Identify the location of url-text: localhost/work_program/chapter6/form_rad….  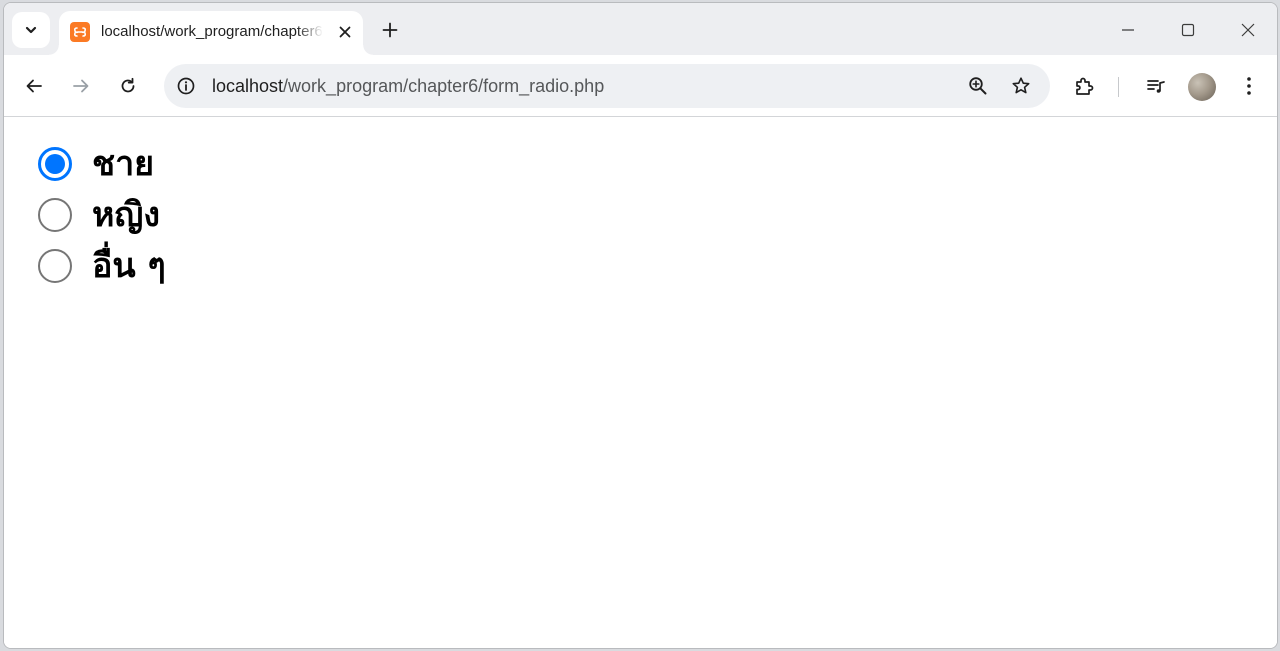
(408, 86).